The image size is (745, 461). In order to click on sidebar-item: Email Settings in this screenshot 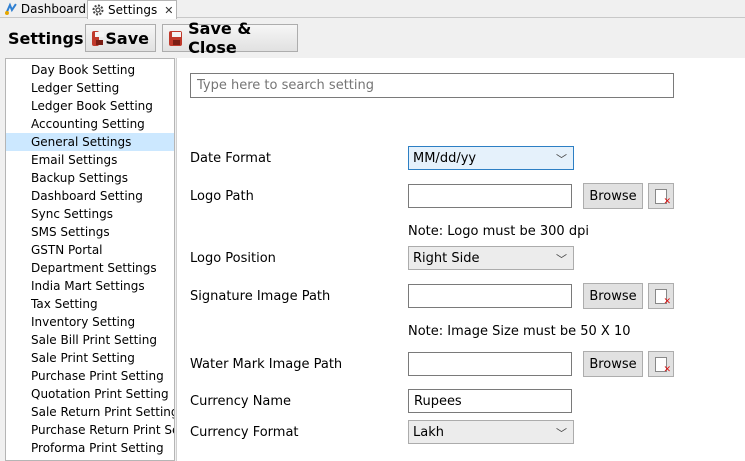, I will do `click(90, 160)`.